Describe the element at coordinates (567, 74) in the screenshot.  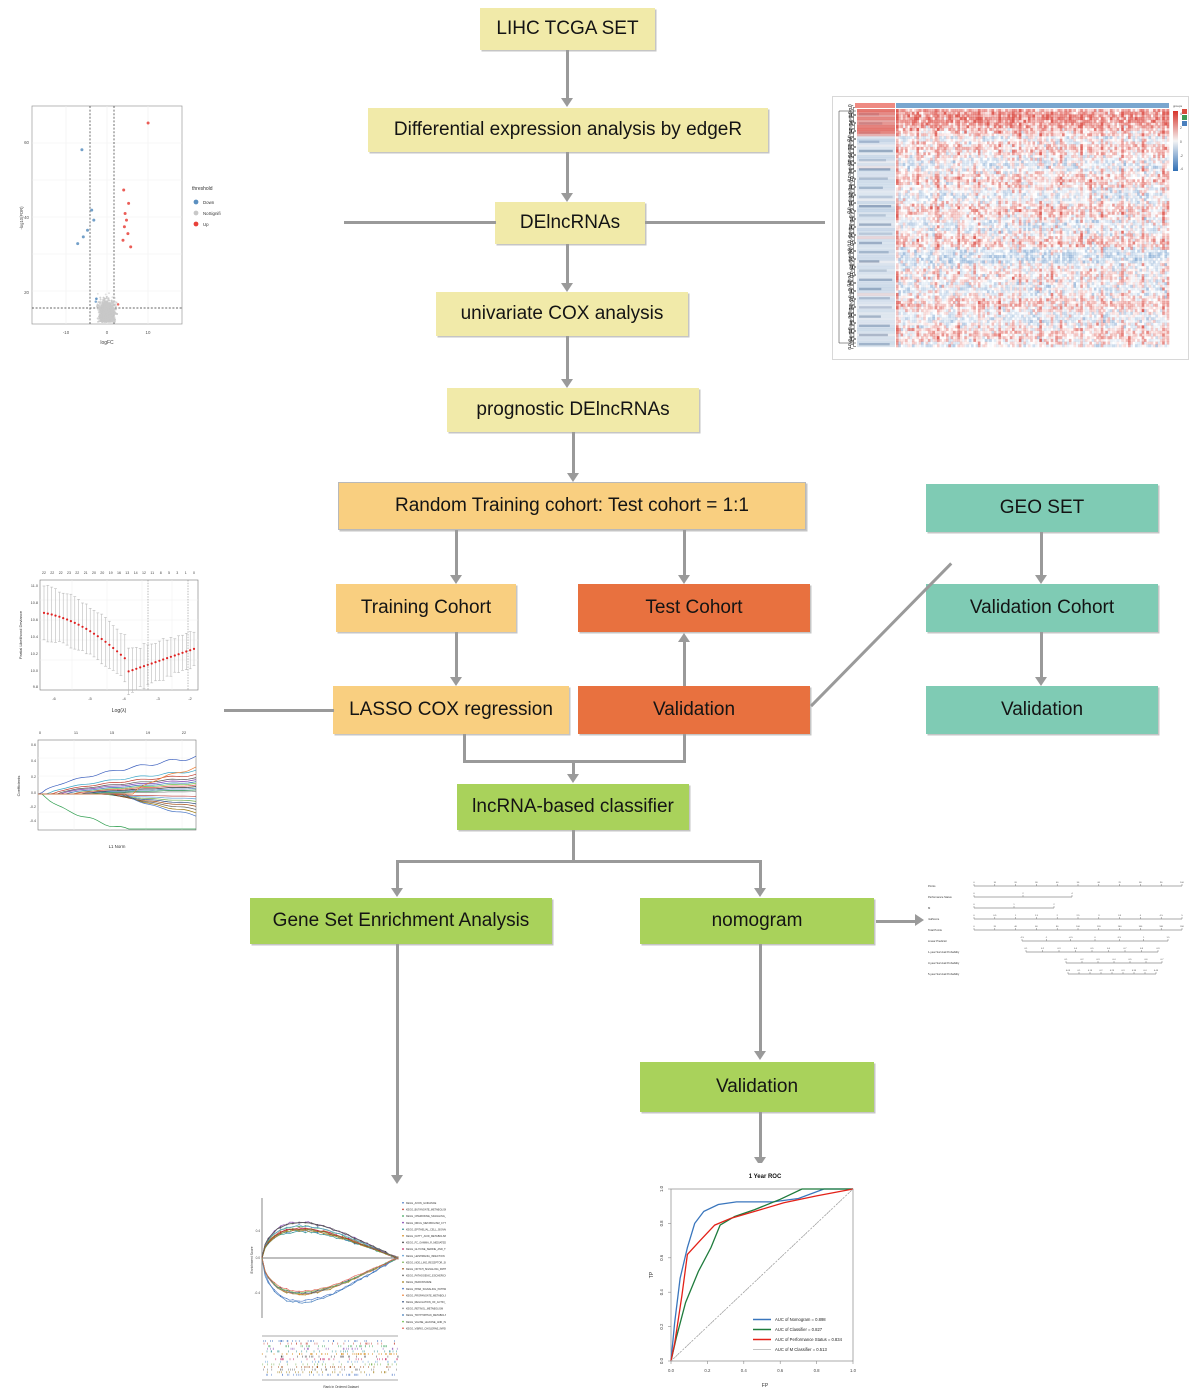
I see `connector-lihc-to-deg` at that location.